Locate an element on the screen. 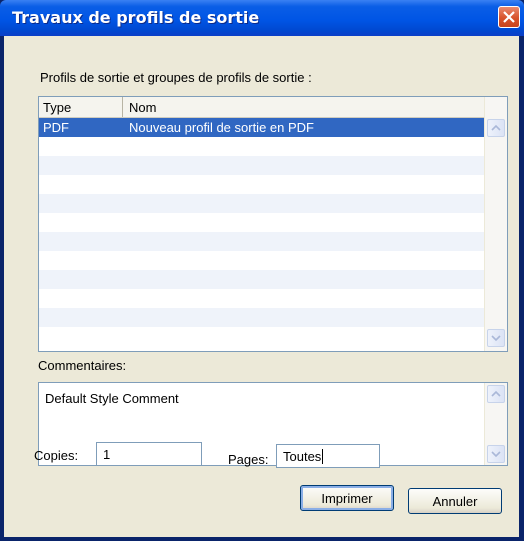 This screenshot has height=541, width=524. pages-field: Toutes is located at coordinates (328, 456).